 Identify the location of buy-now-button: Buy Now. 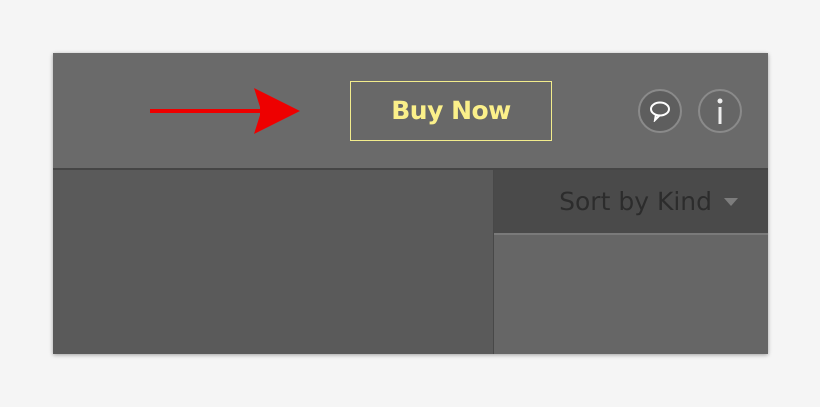
(451, 110).